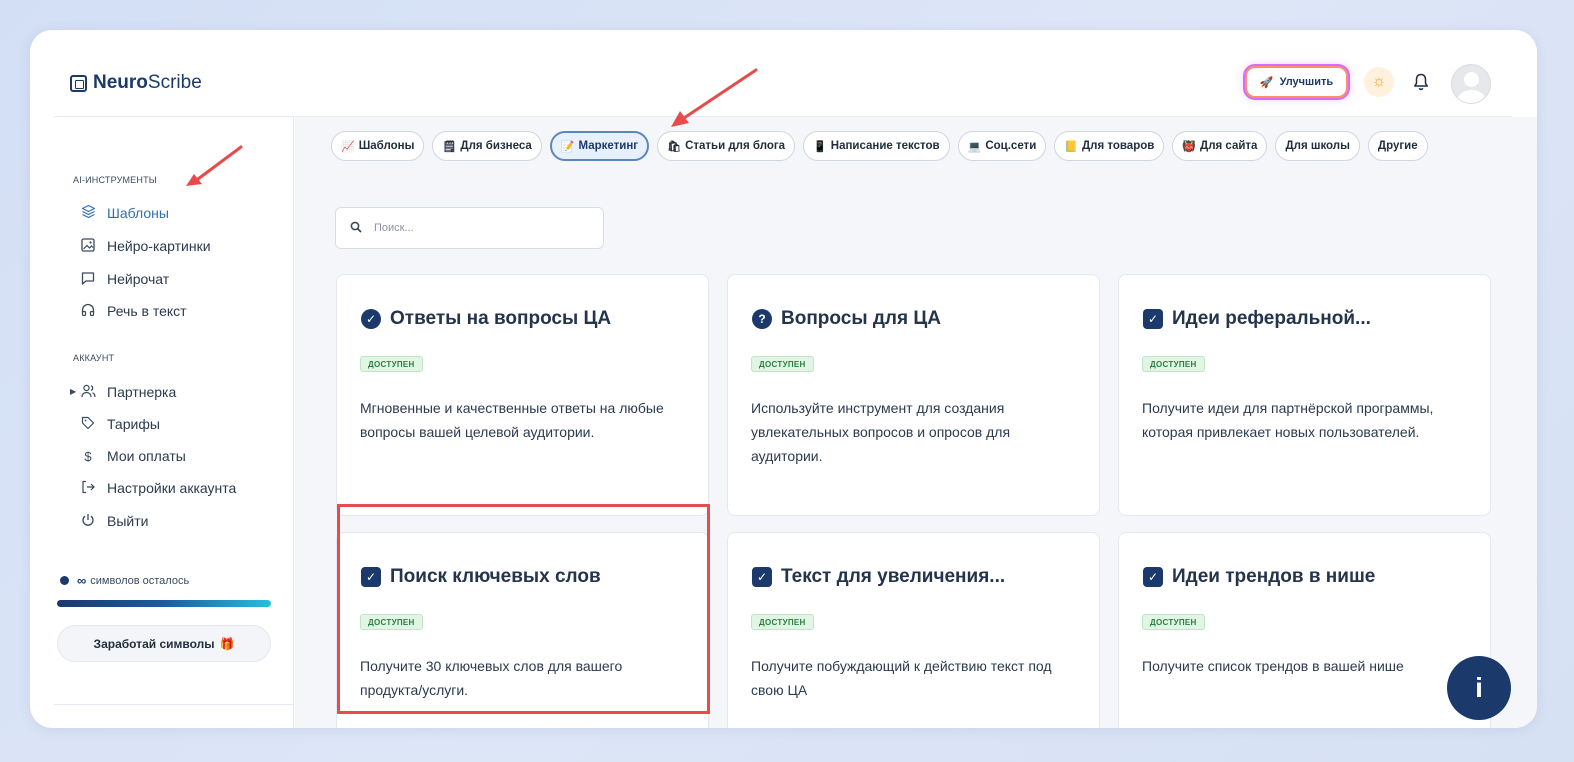 The height and width of the screenshot is (762, 1574). I want to click on credits-remaining: ∞ символов осталось, so click(124, 580).